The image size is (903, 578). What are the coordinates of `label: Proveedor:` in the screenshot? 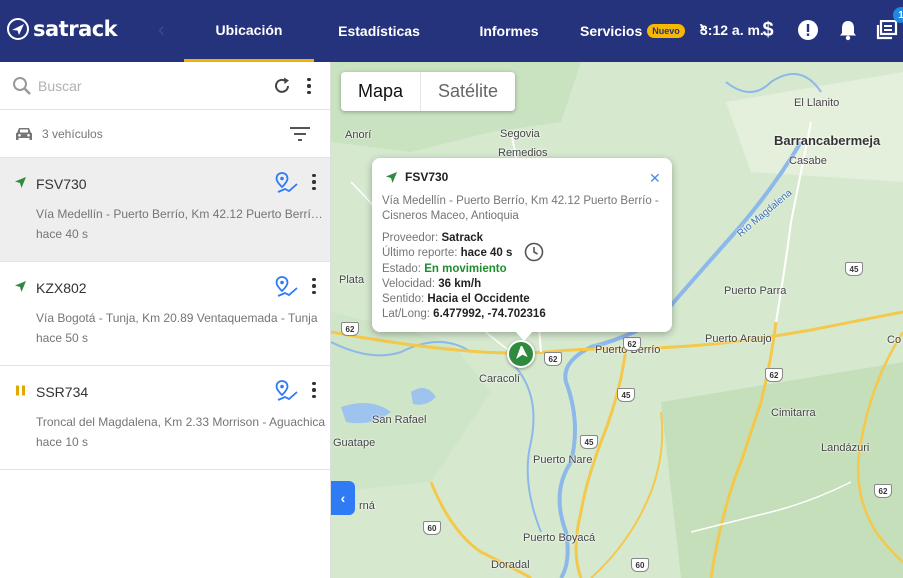 It's located at (410, 238).